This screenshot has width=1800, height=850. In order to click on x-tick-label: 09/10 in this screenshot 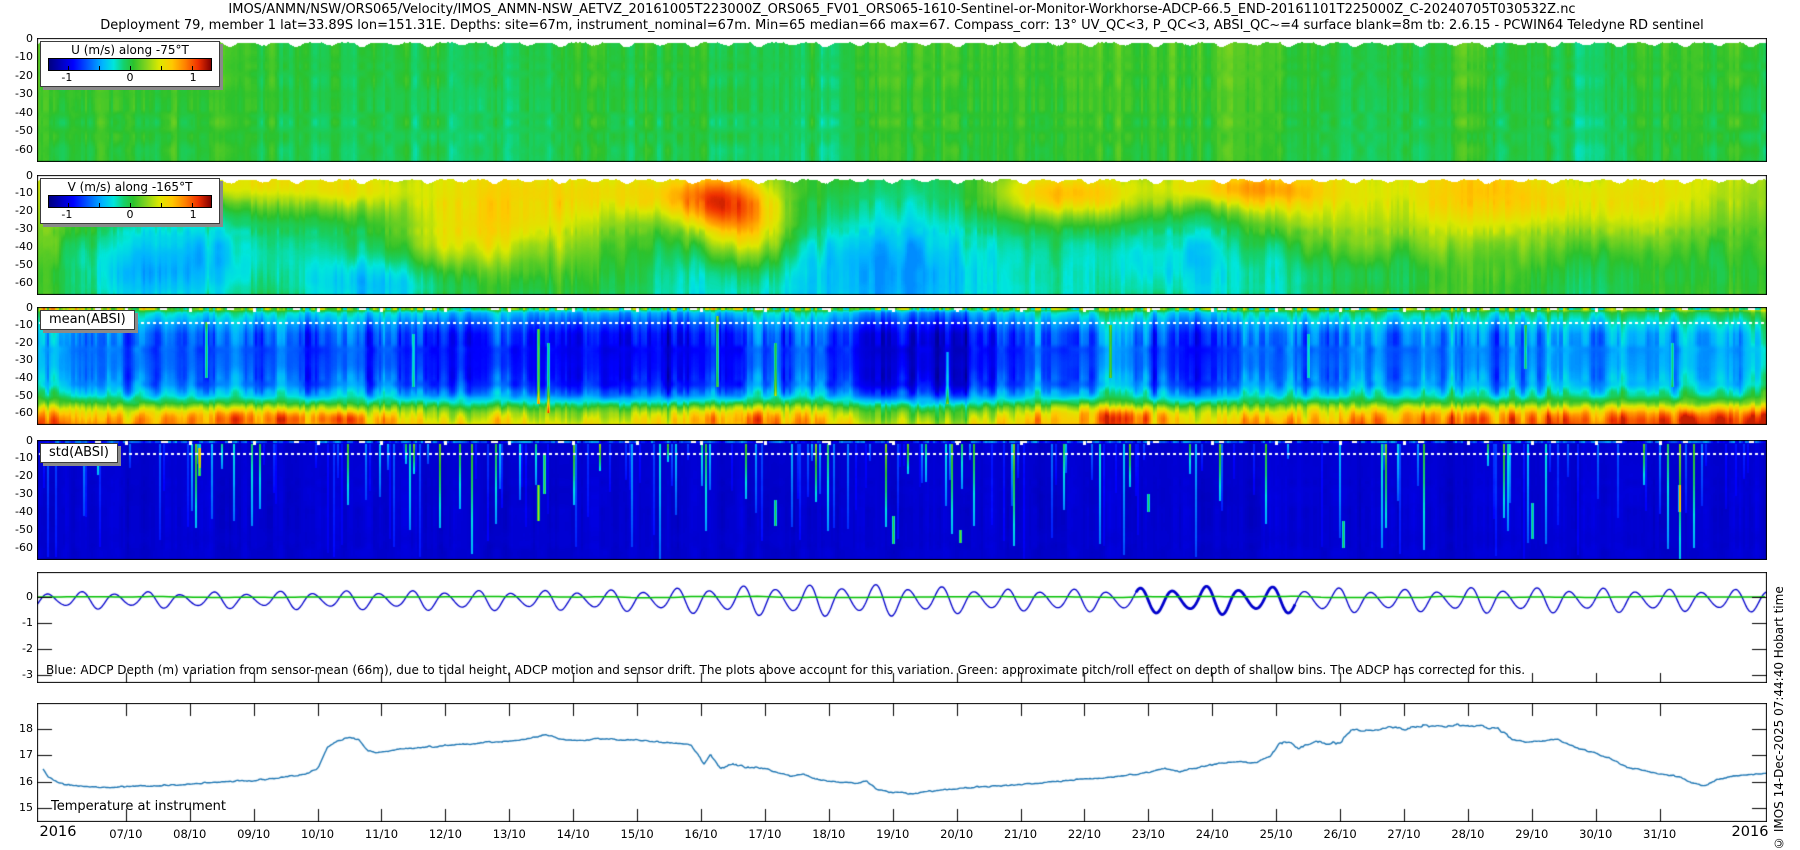, I will do `click(254, 834)`.